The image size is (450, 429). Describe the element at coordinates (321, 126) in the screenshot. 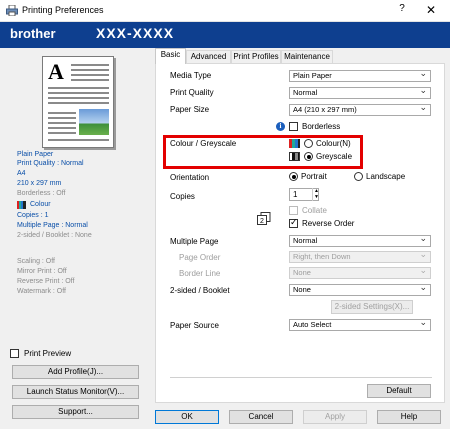

I see `borderless-label: Borderless` at that location.